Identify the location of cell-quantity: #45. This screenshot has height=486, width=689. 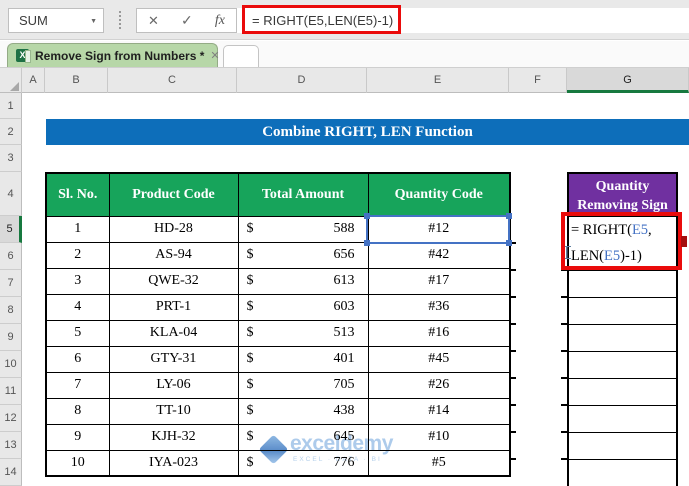
(439, 359).